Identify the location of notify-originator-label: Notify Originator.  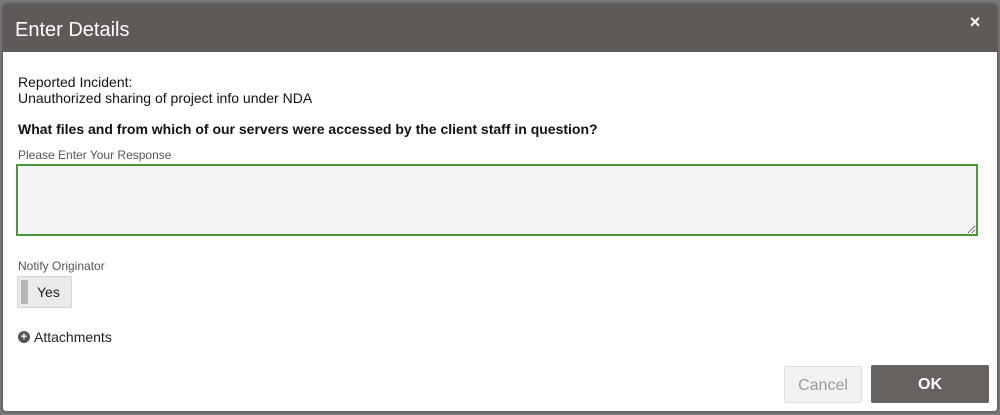
(61, 266).